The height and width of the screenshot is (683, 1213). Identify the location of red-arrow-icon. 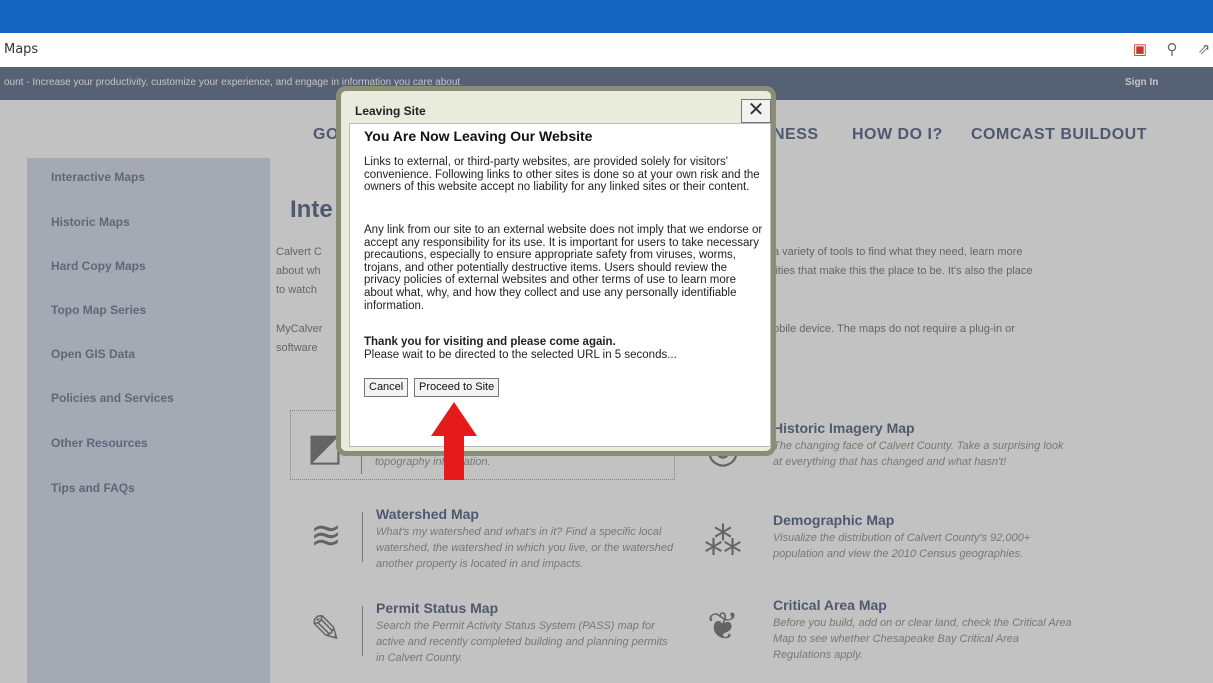
(454, 441).